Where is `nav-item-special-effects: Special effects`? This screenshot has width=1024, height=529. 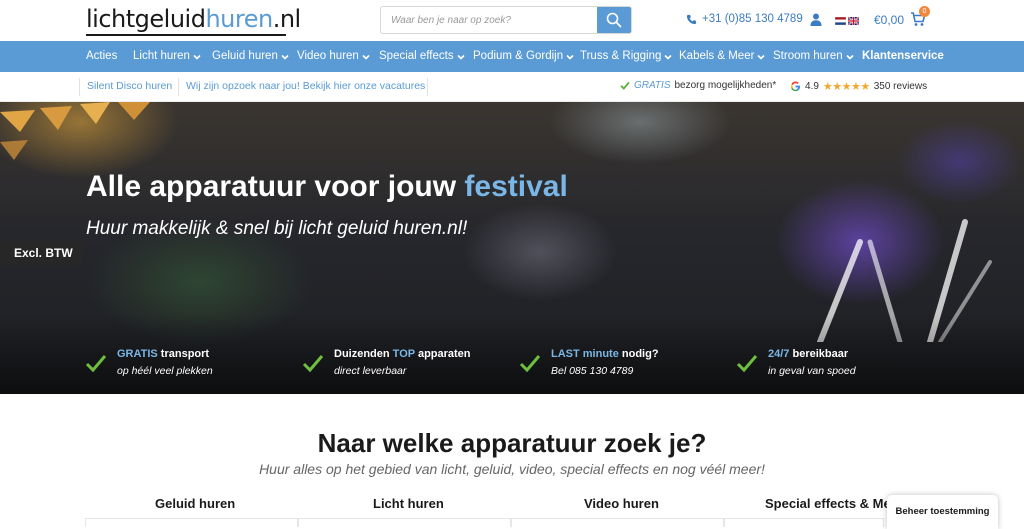 nav-item-special-effects: Special effects is located at coordinates (422, 56).